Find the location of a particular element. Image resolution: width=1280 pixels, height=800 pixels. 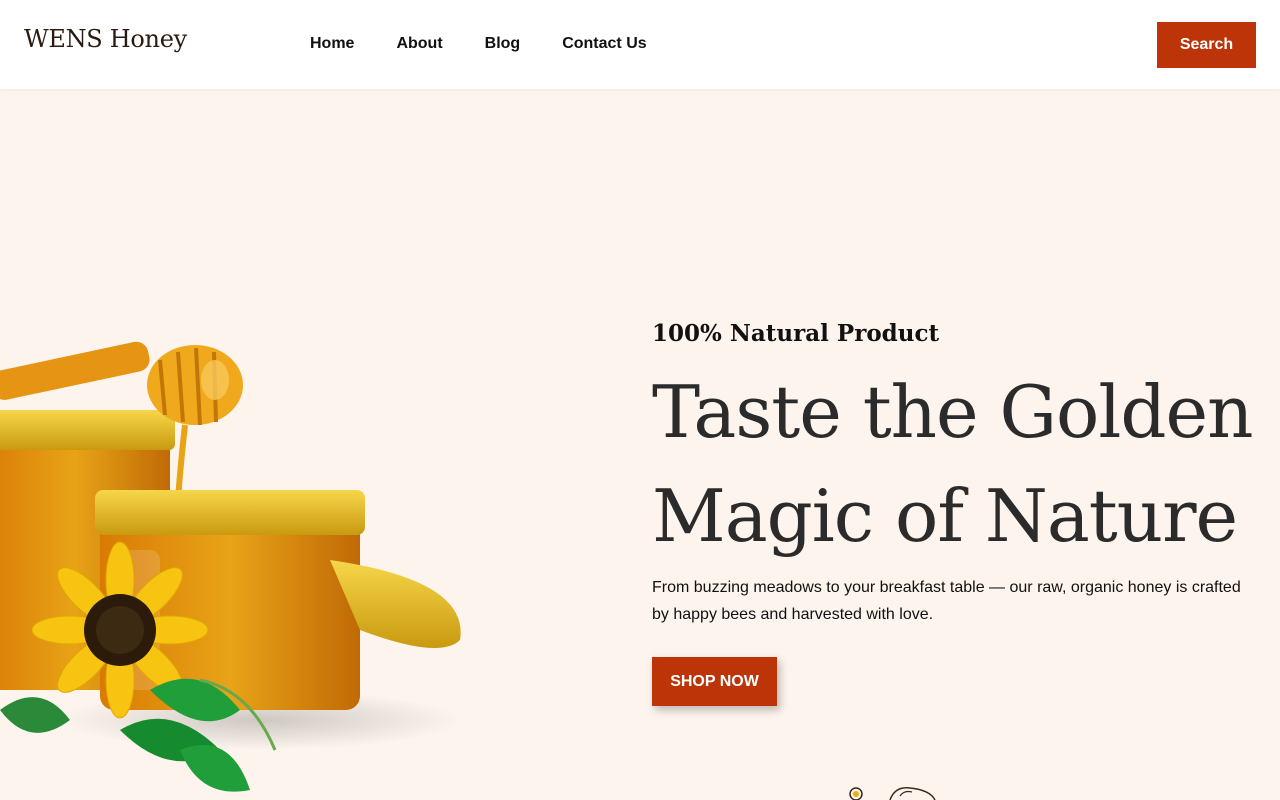

nav-about: About is located at coordinates (419, 44).